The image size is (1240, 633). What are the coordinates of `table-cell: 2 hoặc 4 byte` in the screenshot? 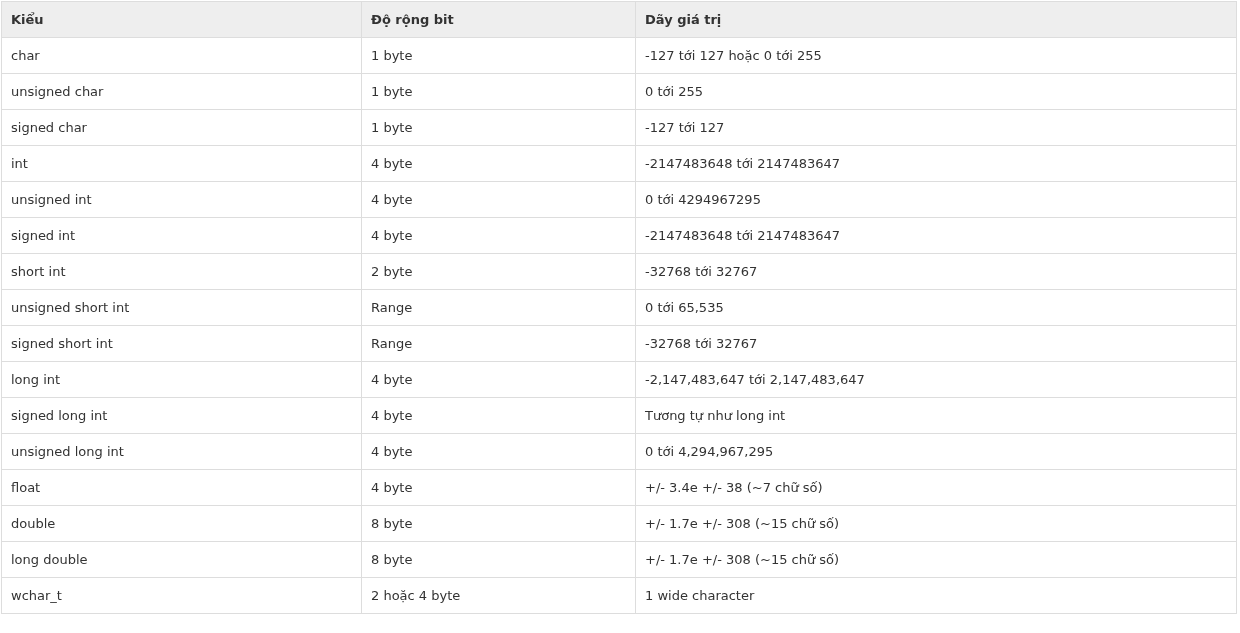 It's located at (498, 595).